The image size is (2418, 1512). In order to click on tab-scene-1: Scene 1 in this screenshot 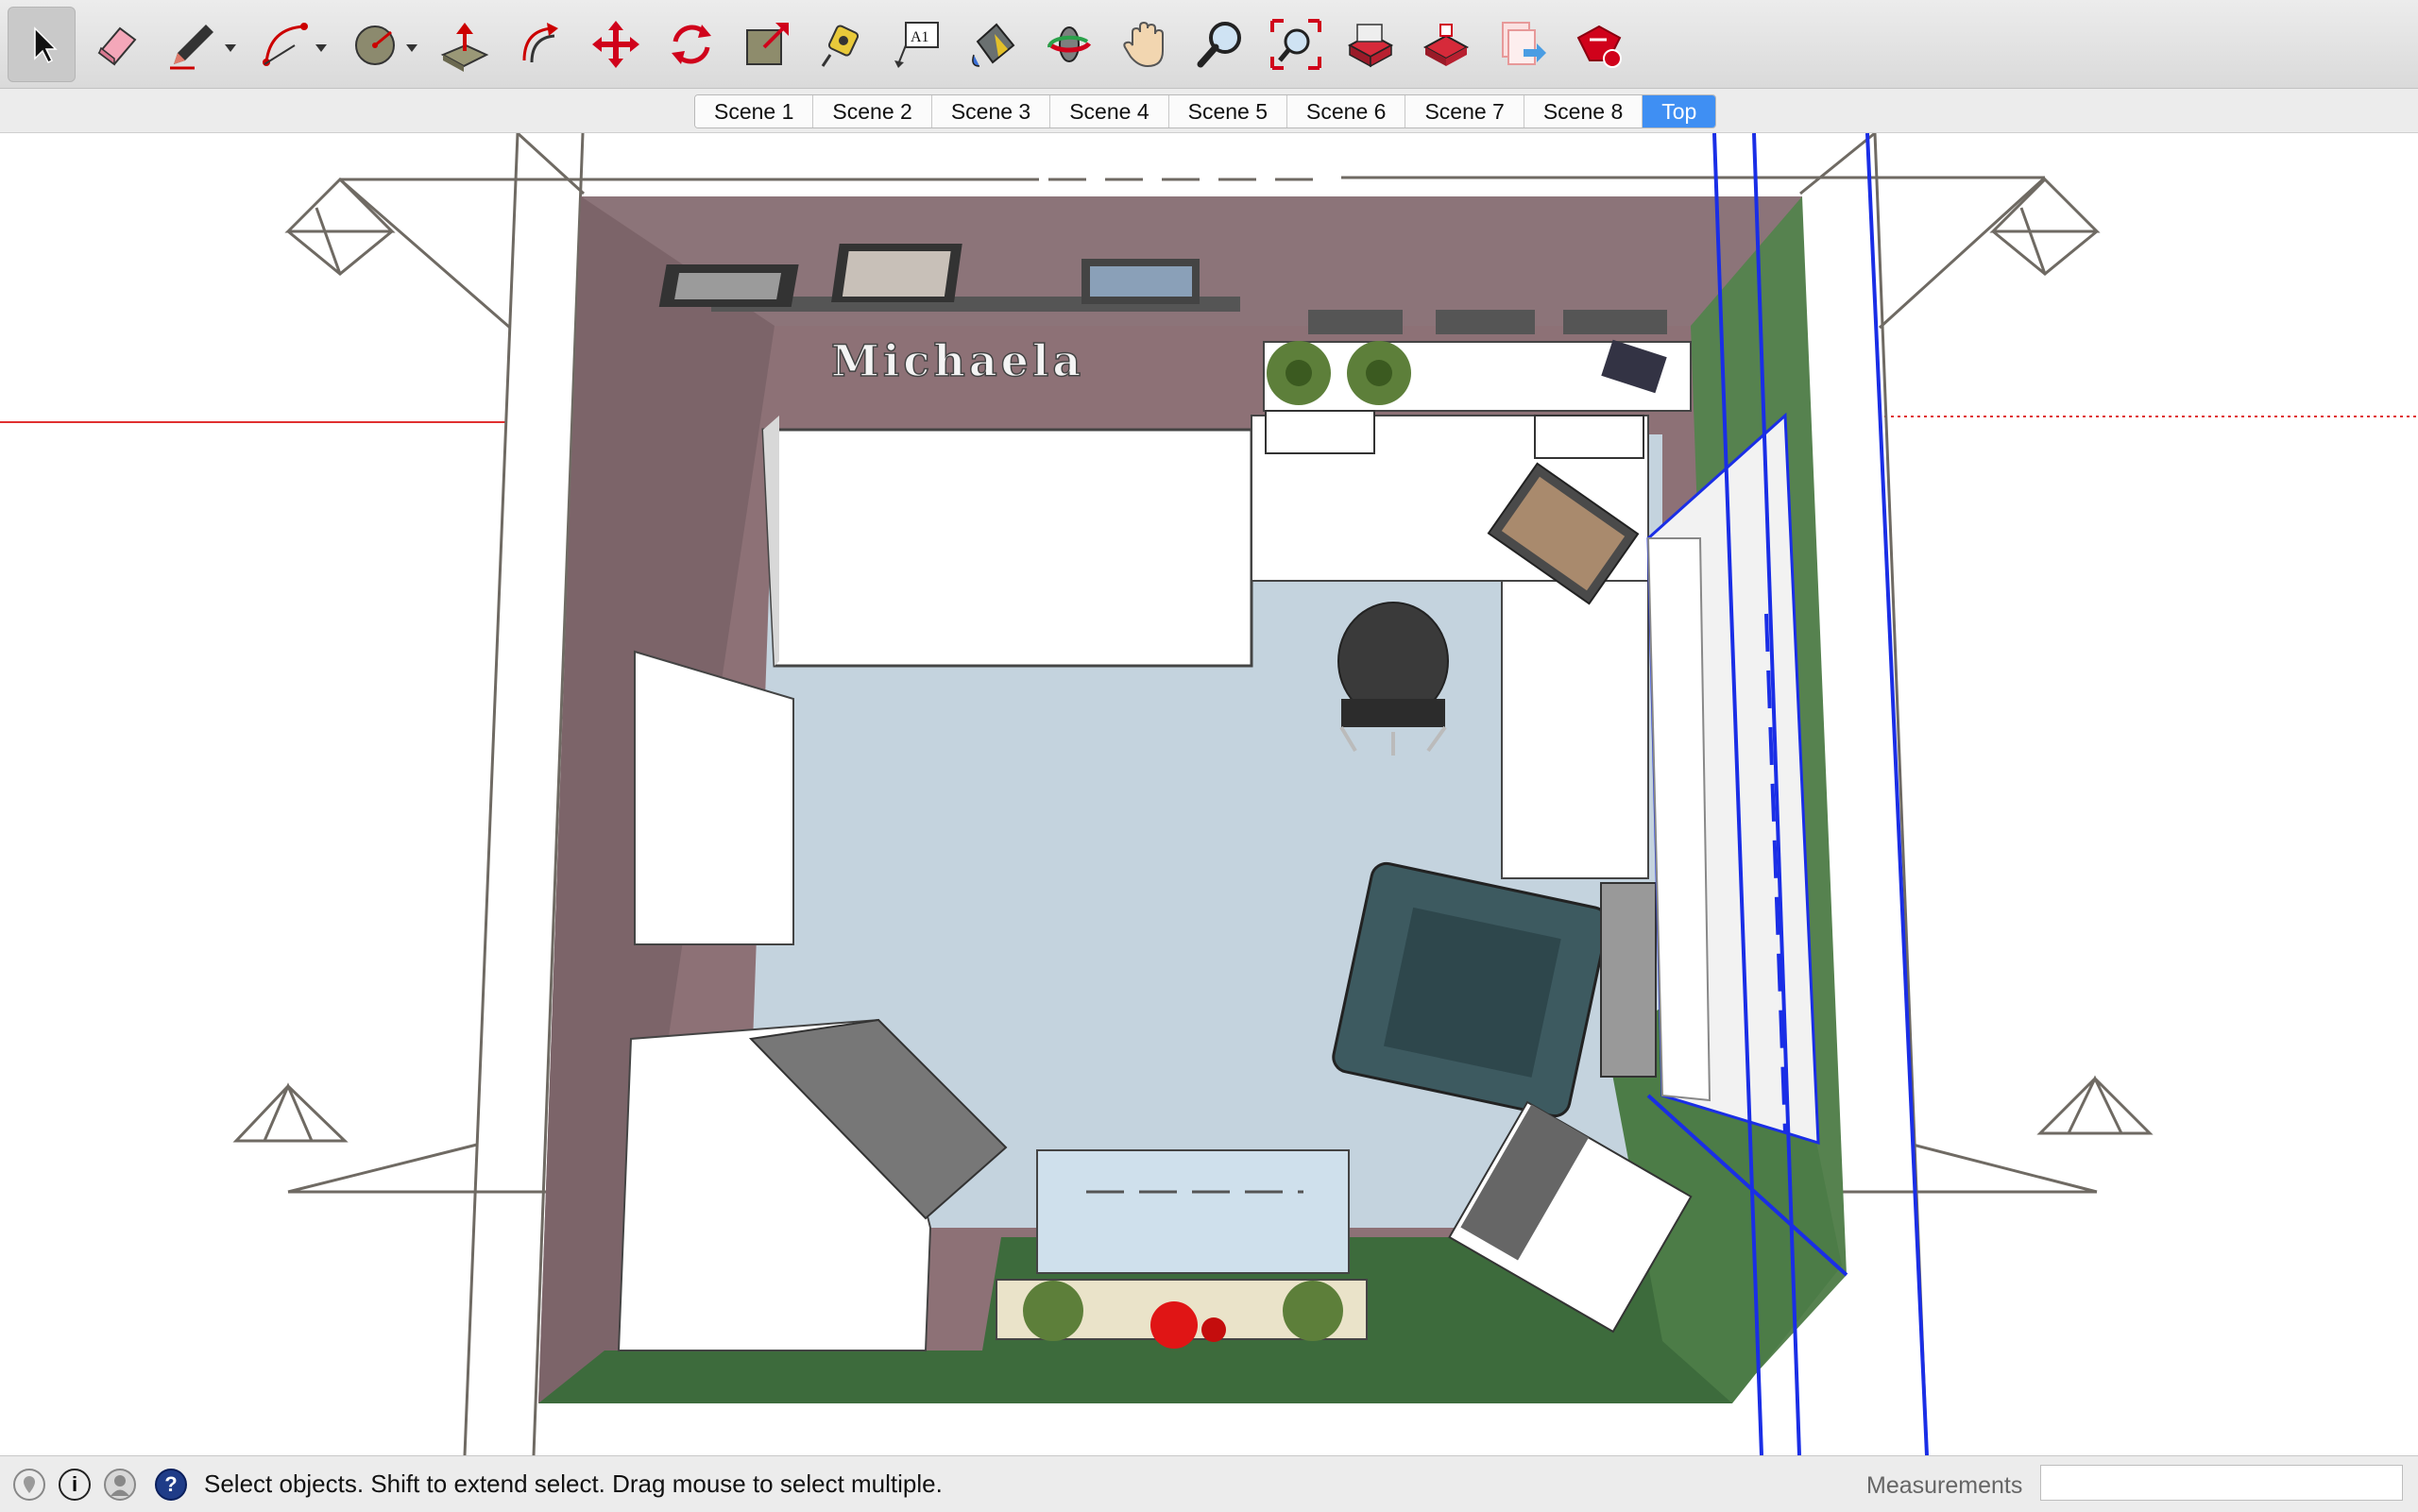, I will do `click(754, 111)`.